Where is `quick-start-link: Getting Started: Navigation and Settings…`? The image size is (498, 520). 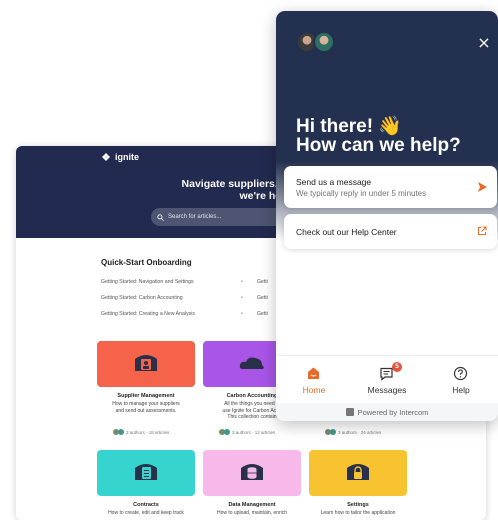
quick-start-link: Getting Started: Navigation and Settings… is located at coordinates (196, 282).